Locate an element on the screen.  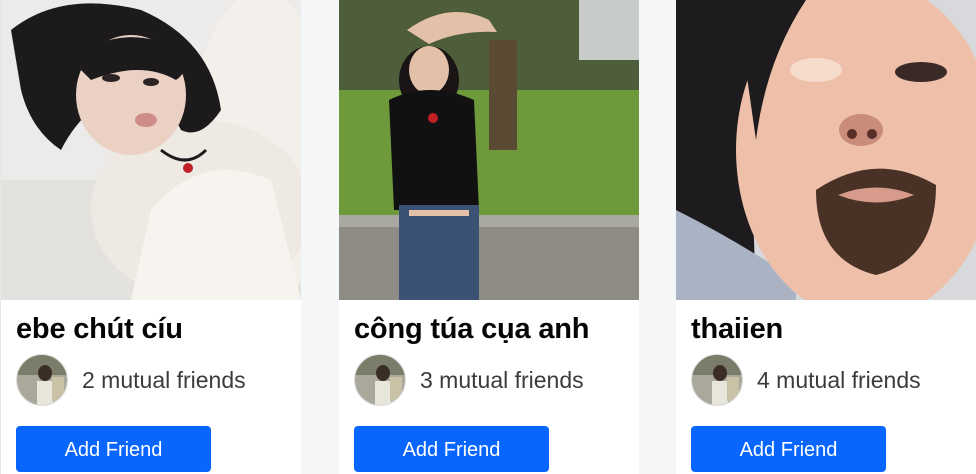
mutual-friends-row: 4 mutual friends is located at coordinates (806, 380).